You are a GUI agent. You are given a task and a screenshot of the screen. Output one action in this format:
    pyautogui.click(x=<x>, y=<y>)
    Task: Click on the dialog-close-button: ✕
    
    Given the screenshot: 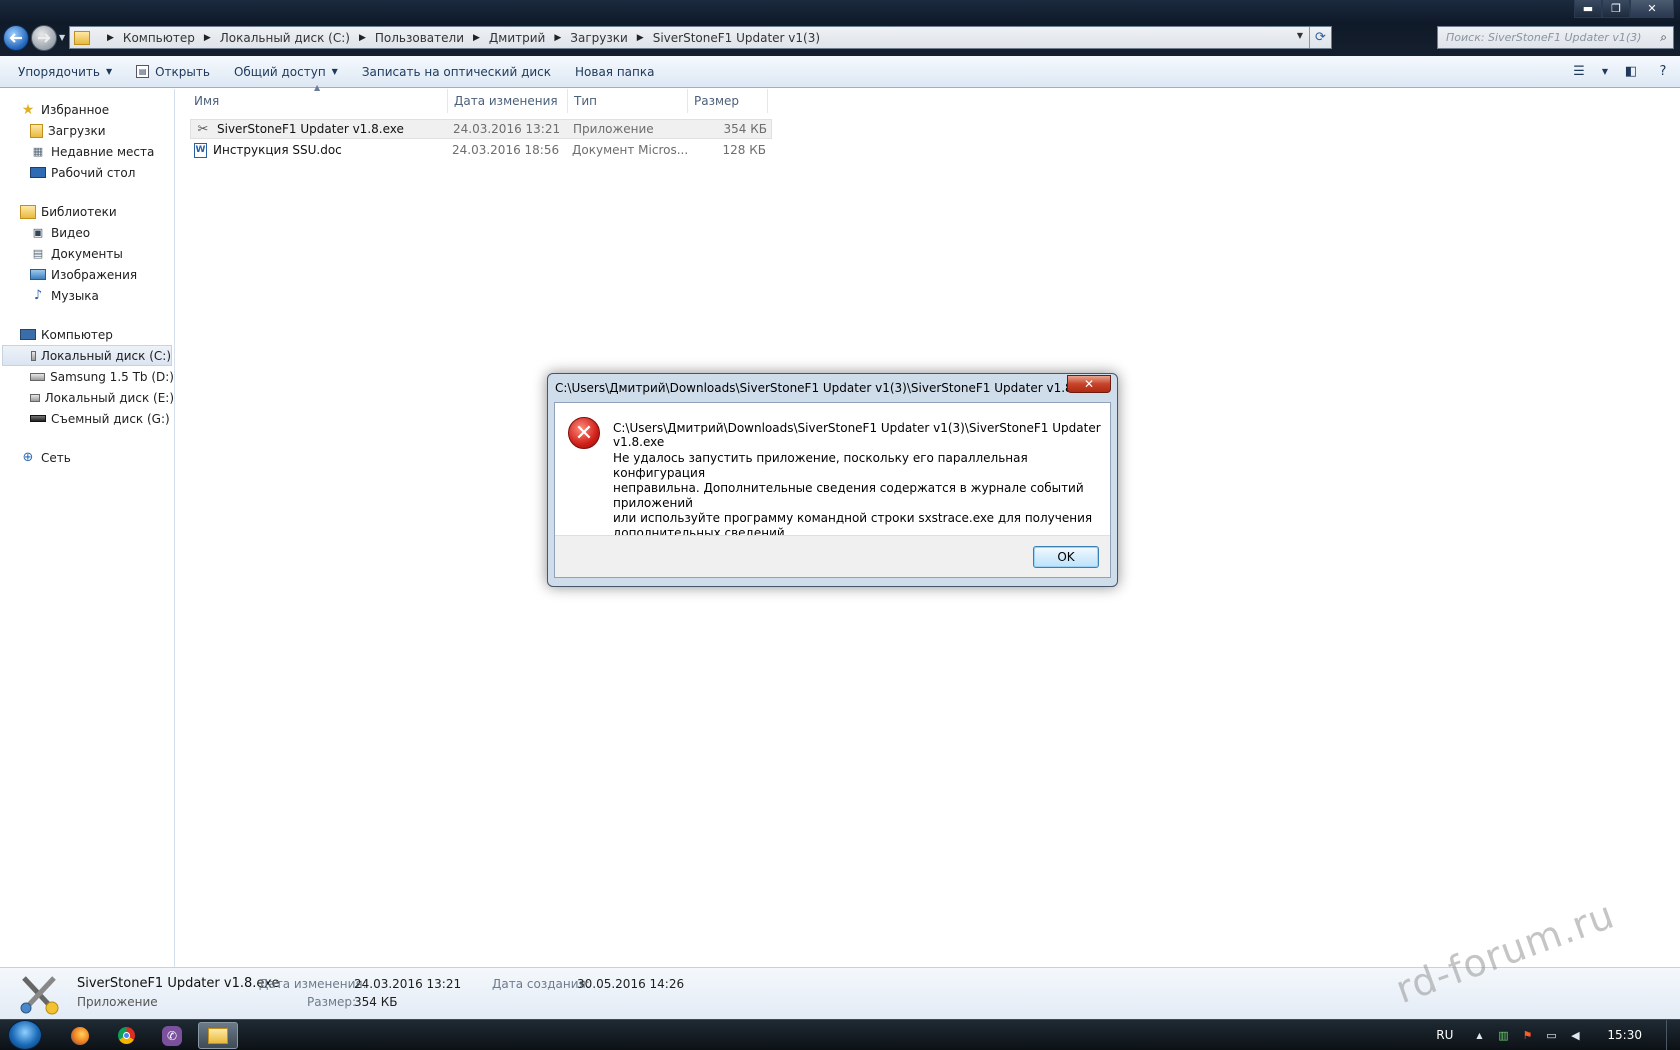 What is the action you would take?
    pyautogui.click(x=1089, y=384)
    